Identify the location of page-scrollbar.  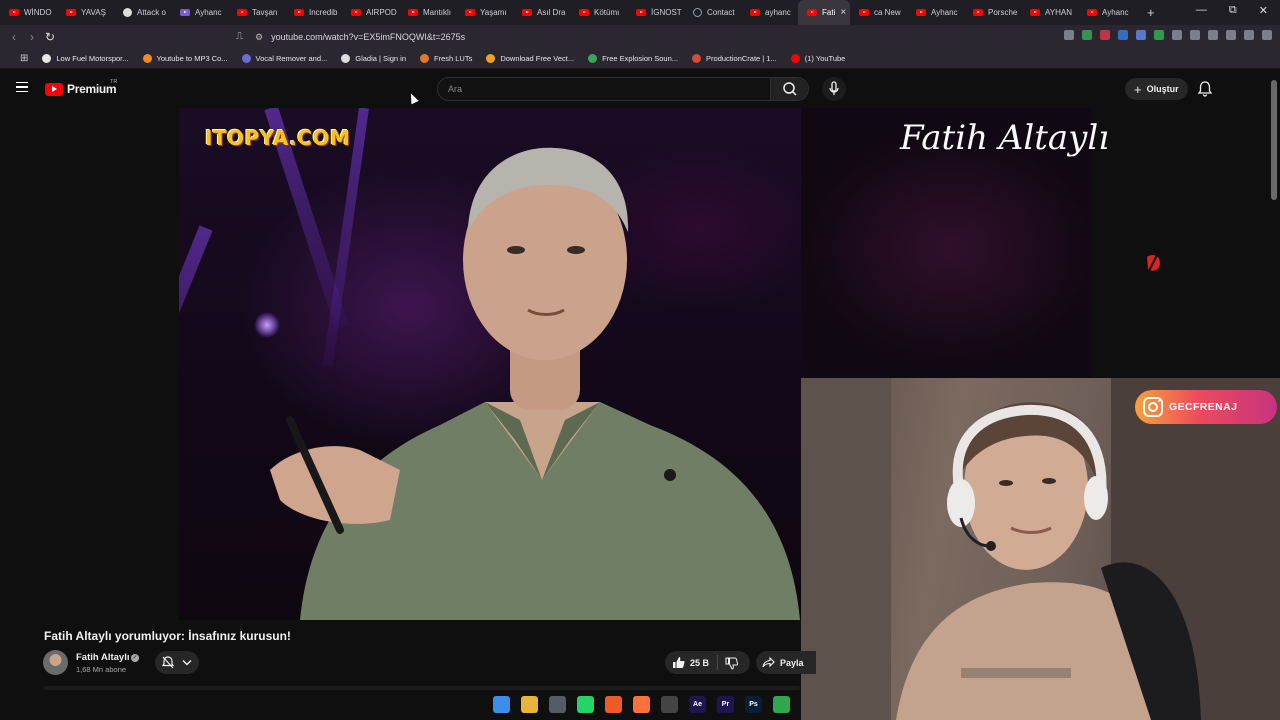
(1274, 140).